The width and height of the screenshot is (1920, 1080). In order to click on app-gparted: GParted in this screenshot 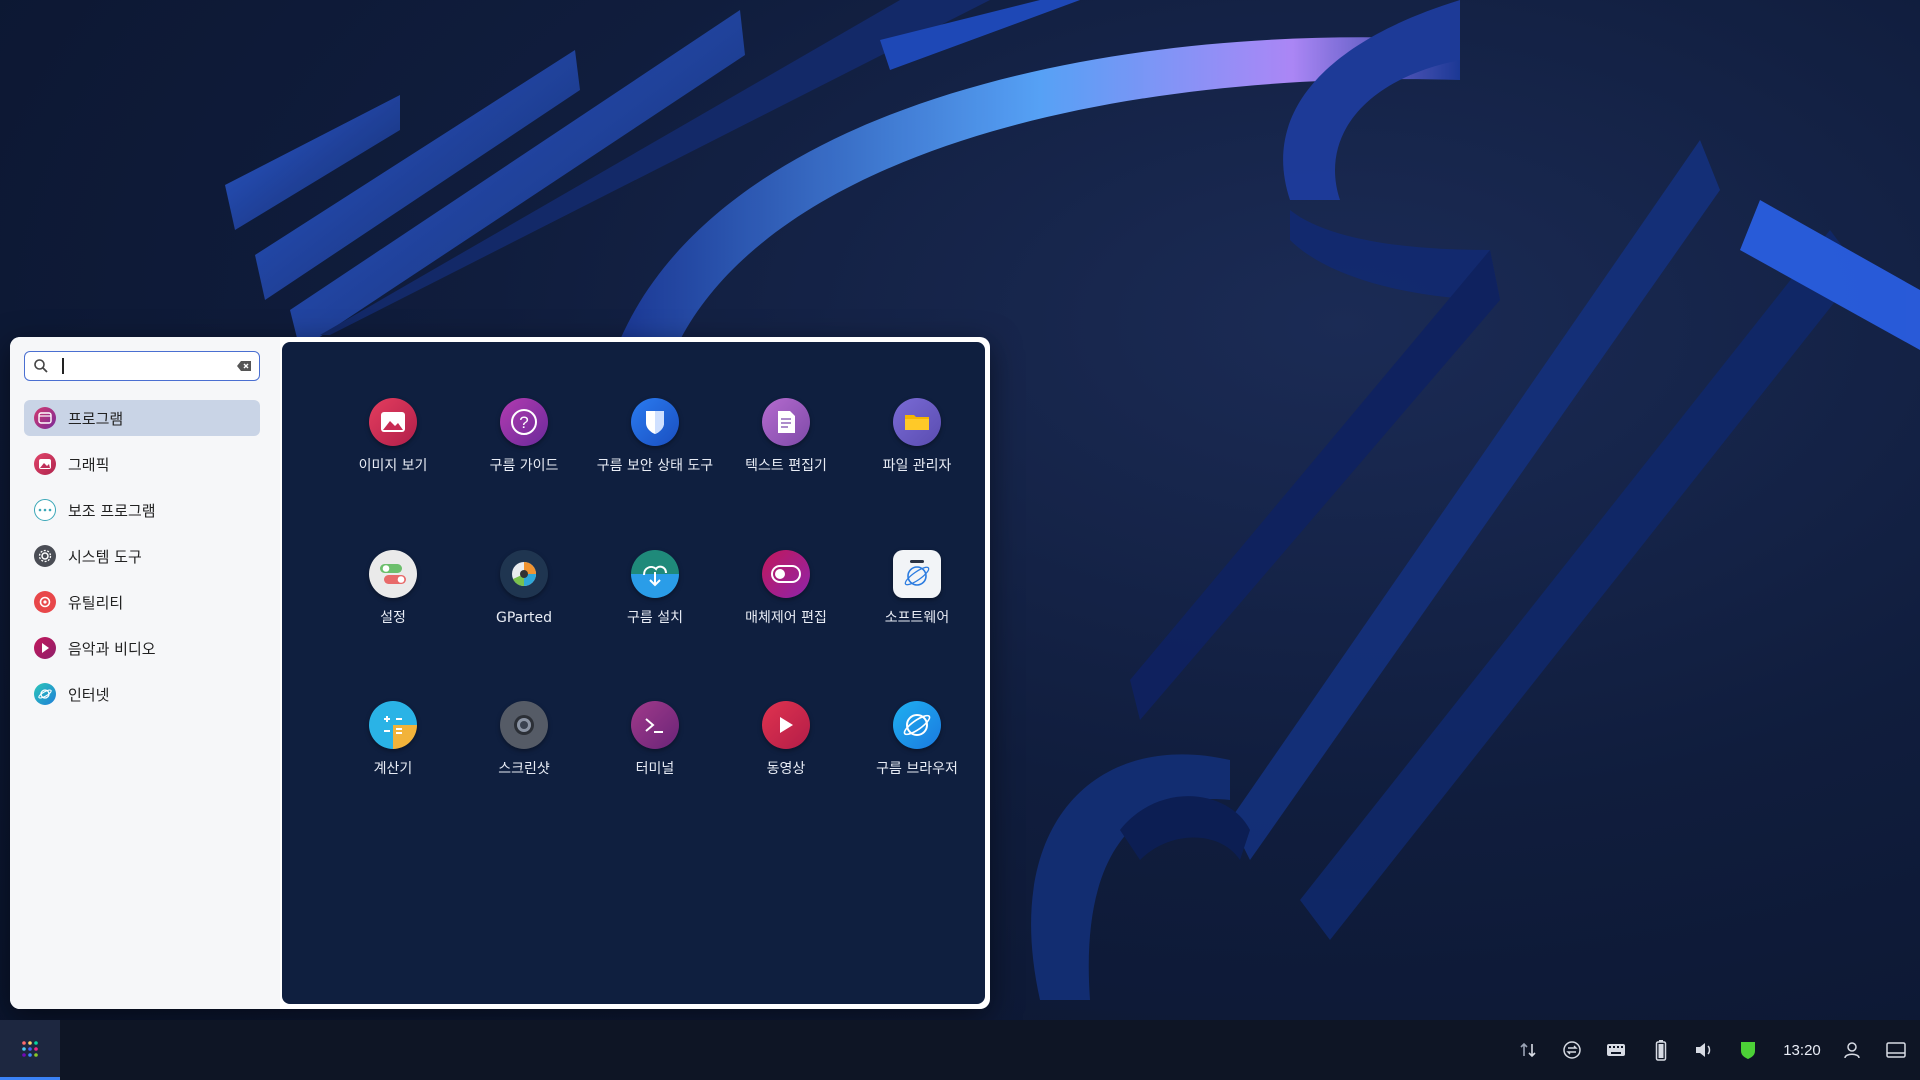, I will do `click(524, 588)`.